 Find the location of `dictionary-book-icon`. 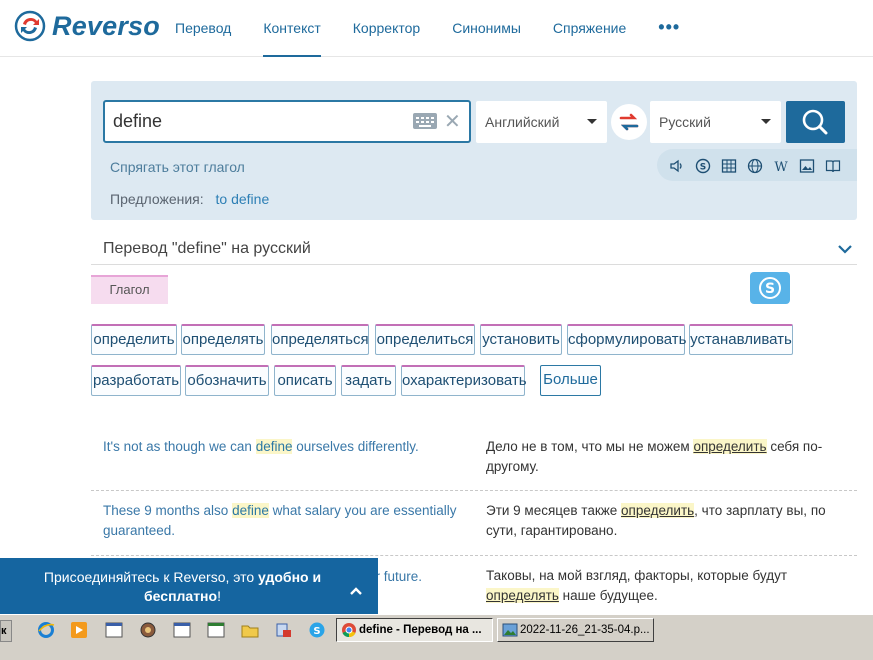

dictionary-book-icon is located at coordinates (833, 166).